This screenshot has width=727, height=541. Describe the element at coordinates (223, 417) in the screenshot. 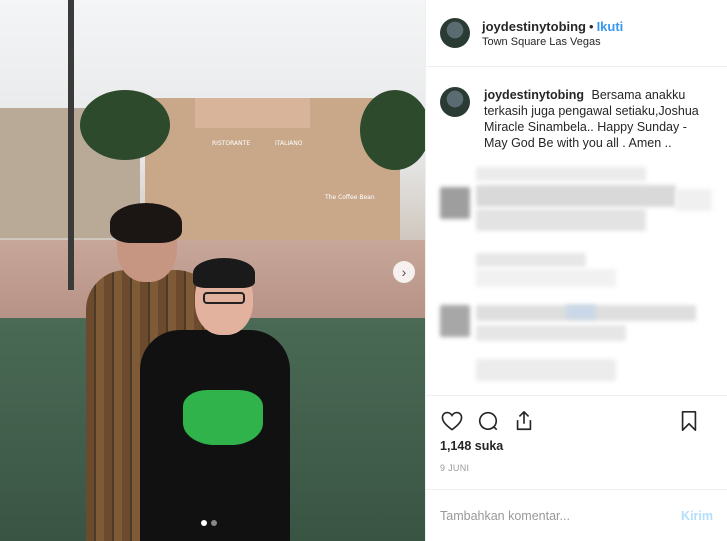

I see `photo-shirt-print` at that location.